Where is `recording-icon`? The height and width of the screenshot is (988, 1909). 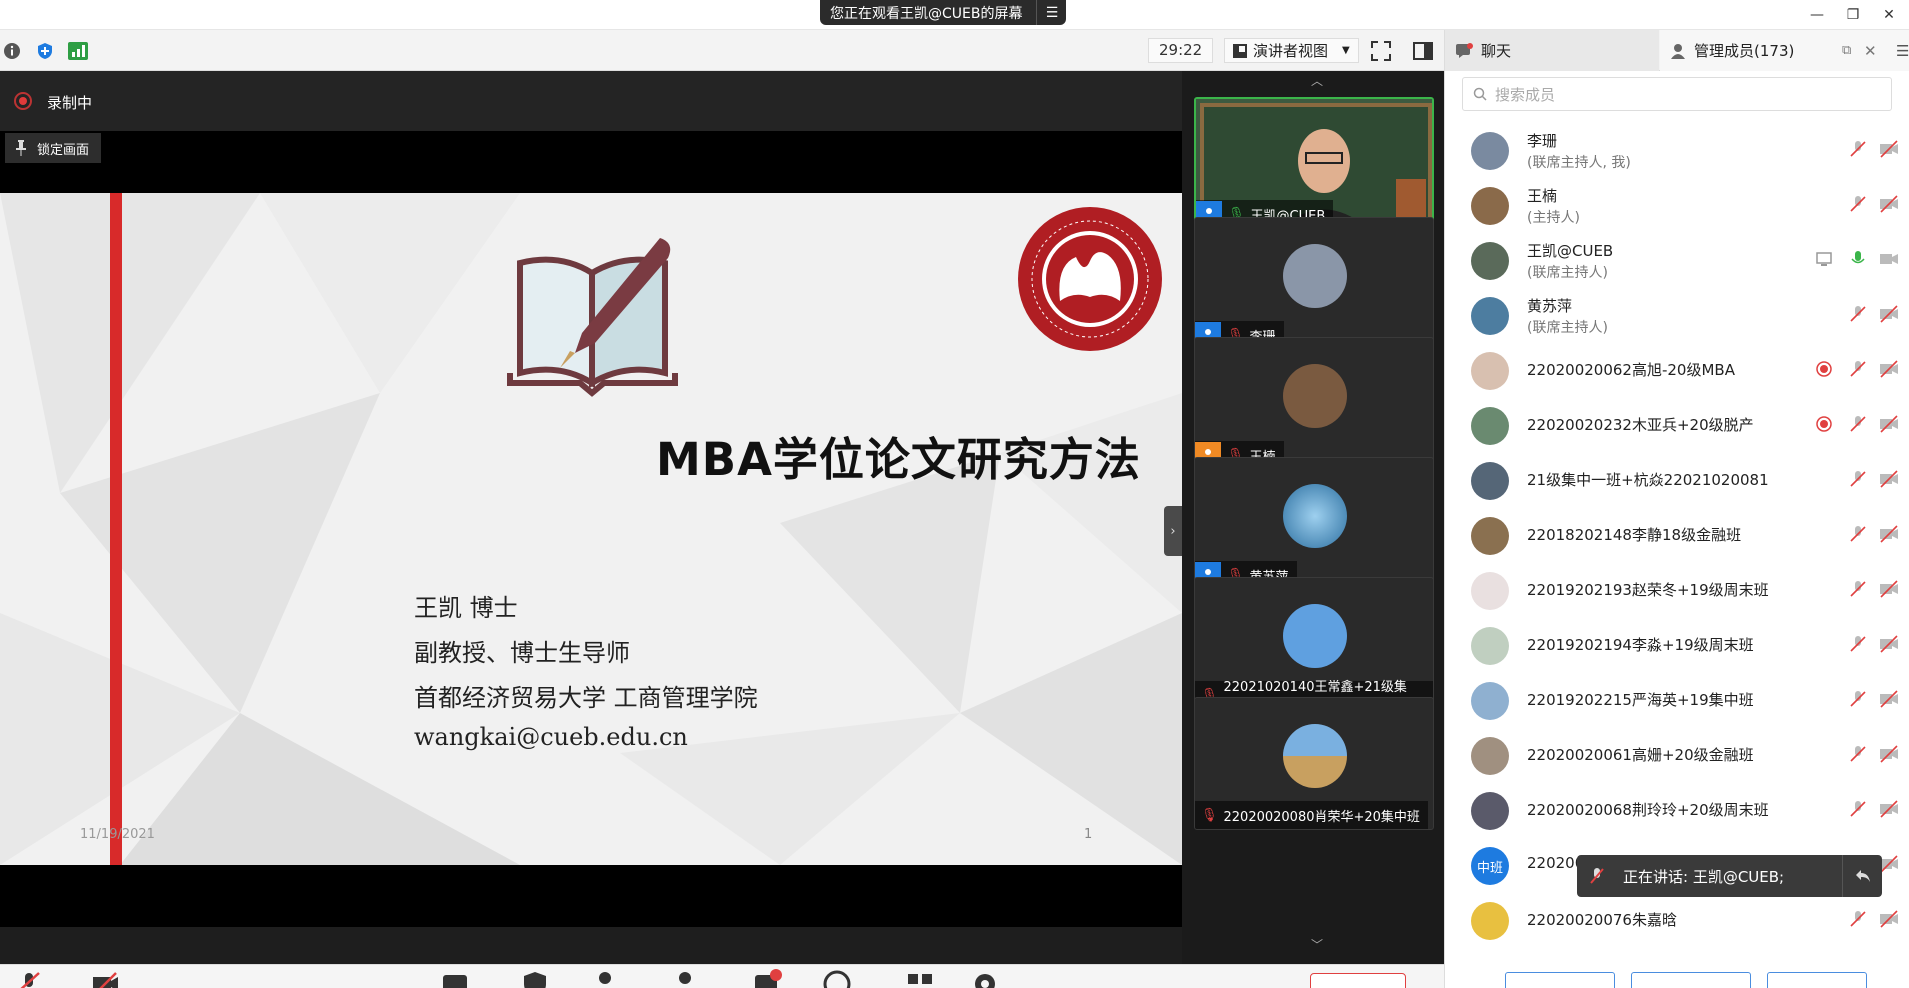
recording-icon is located at coordinates (23, 101).